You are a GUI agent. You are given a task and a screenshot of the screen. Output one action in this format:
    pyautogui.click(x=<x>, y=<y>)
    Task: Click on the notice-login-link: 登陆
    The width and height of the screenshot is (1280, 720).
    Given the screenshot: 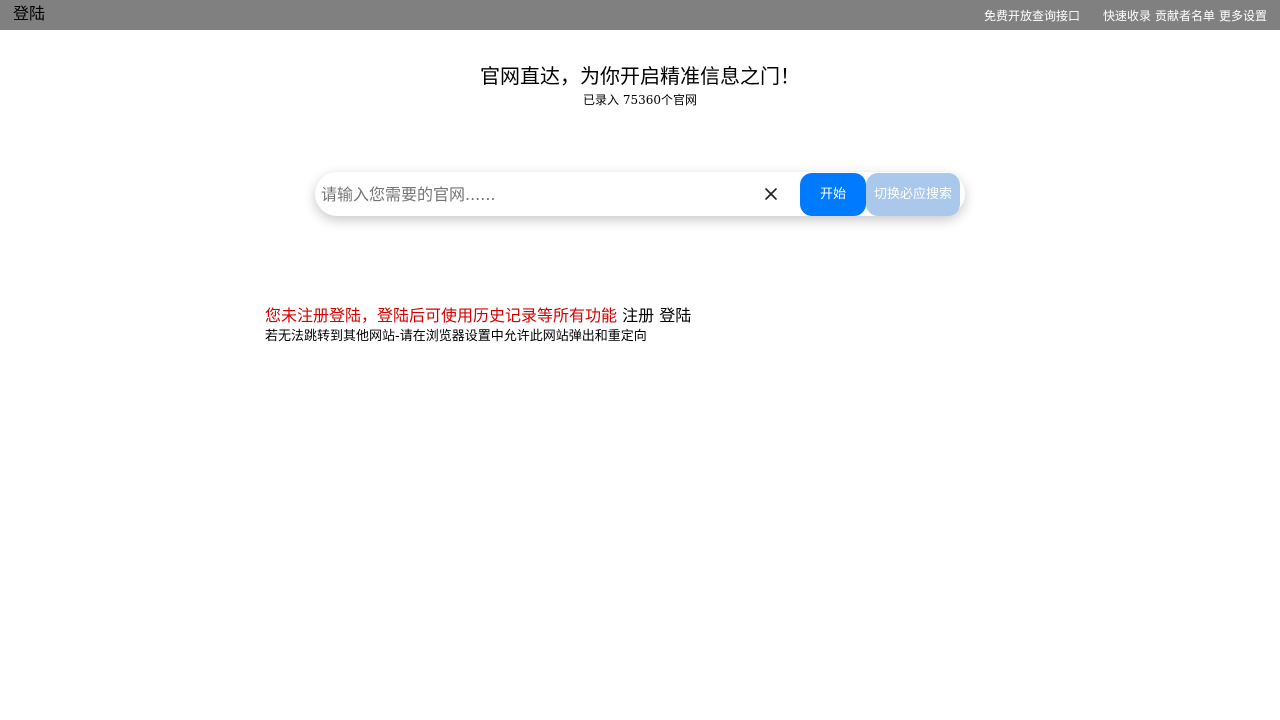 What is the action you would take?
    pyautogui.click(x=675, y=315)
    